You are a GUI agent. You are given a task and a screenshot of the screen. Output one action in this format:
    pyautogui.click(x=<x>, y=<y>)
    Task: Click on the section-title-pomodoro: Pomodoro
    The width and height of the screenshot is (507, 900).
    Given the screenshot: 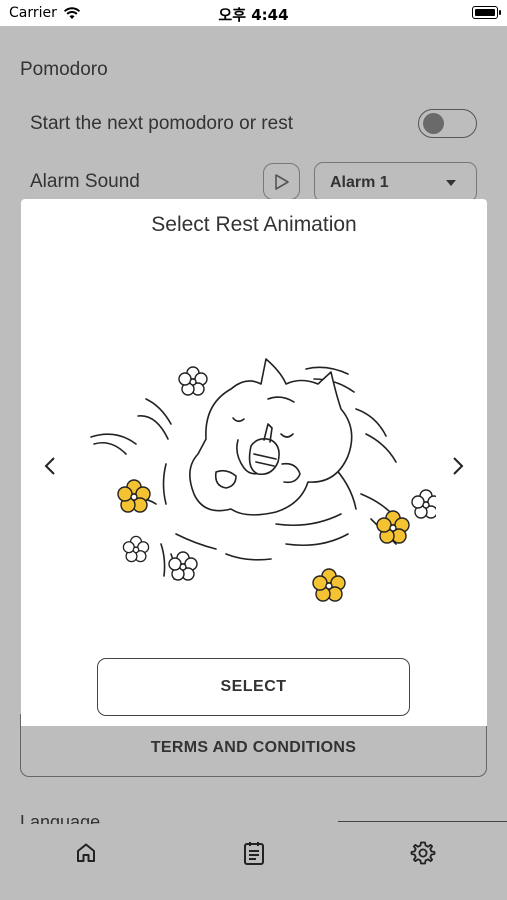 What is the action you would take?
    pyautogui.click(x=64, y=69)
    